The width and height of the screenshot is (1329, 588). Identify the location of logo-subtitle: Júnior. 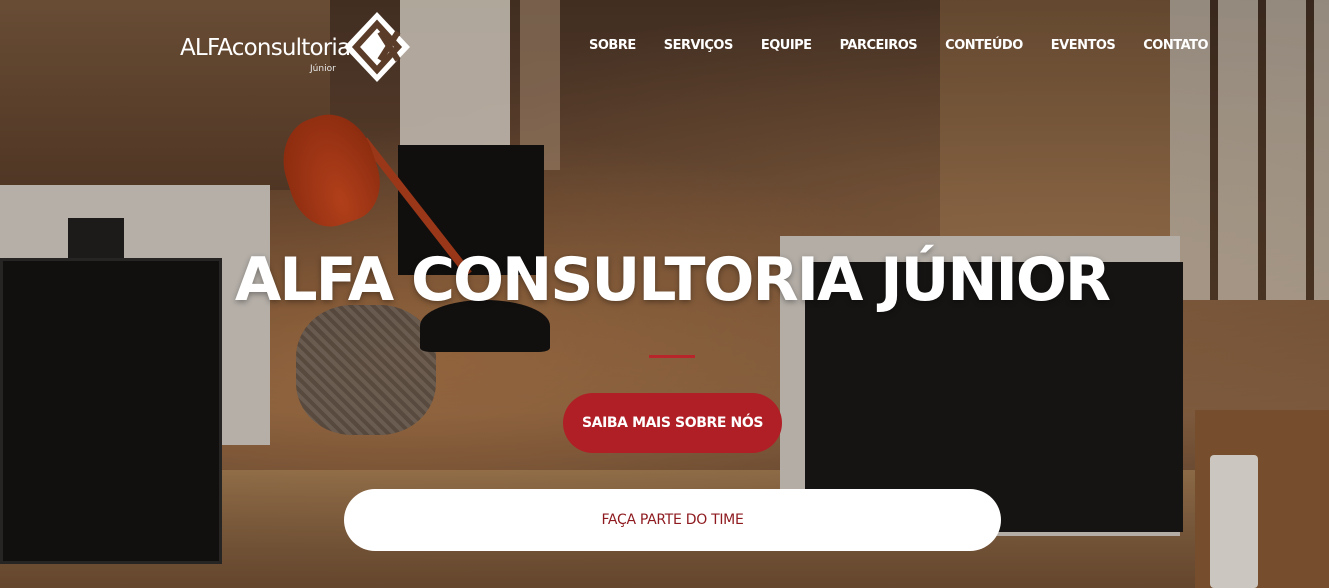
(323, 69).